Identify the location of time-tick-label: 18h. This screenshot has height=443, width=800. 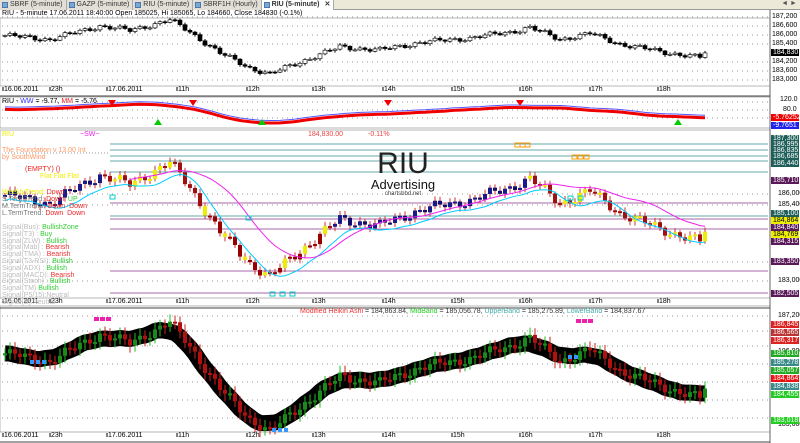
(665, 89).